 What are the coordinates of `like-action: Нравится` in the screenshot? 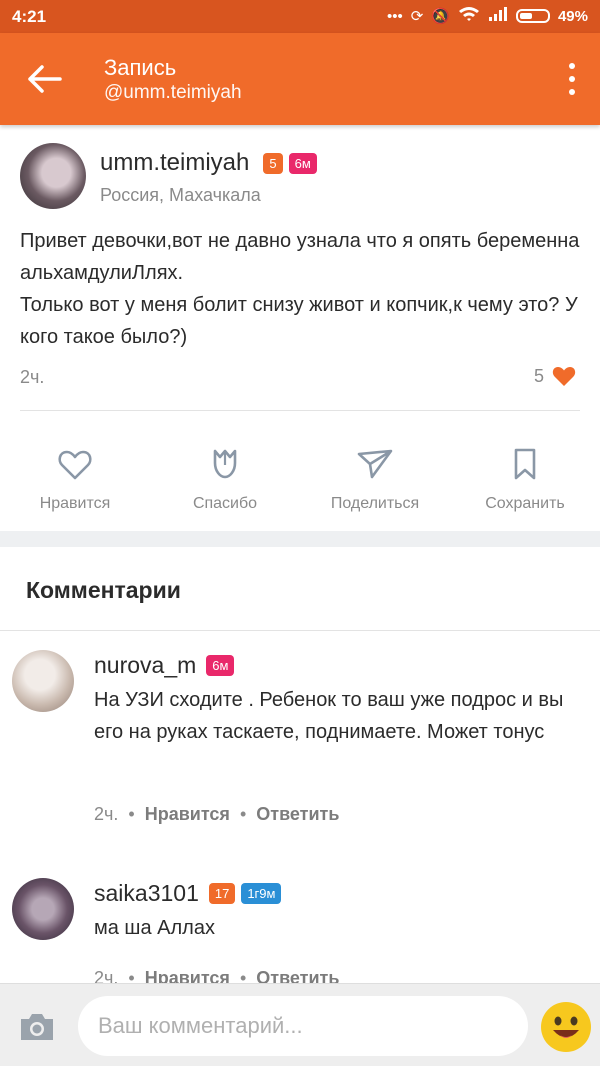 It's located at (75, 488).